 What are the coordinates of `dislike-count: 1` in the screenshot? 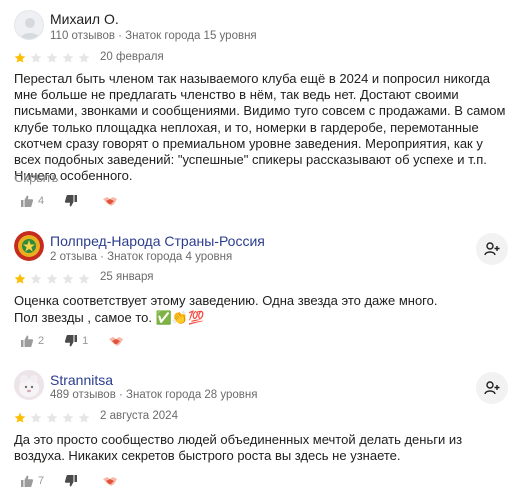 It's located at (85, 341).